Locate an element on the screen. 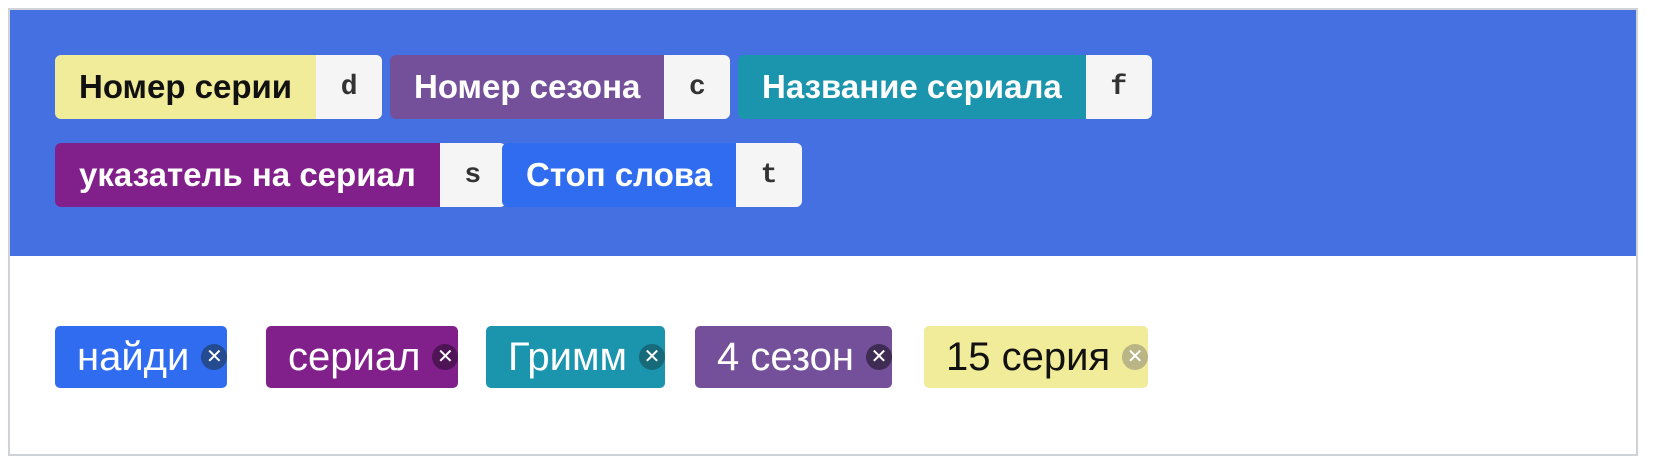  label-button-series-title: Название сериала f is located at coordinates (945, 87).